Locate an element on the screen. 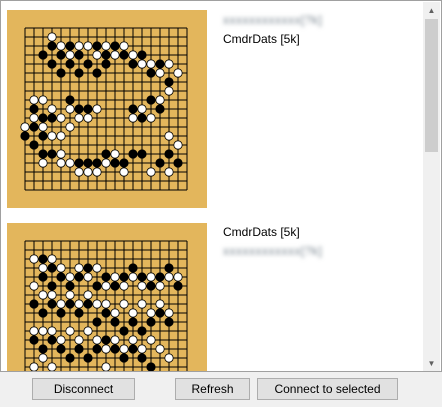 Image resolution: width=442 pixels, height=407 pixels. scroll-down-icon: ▼ is located at coordinates (431, 363).